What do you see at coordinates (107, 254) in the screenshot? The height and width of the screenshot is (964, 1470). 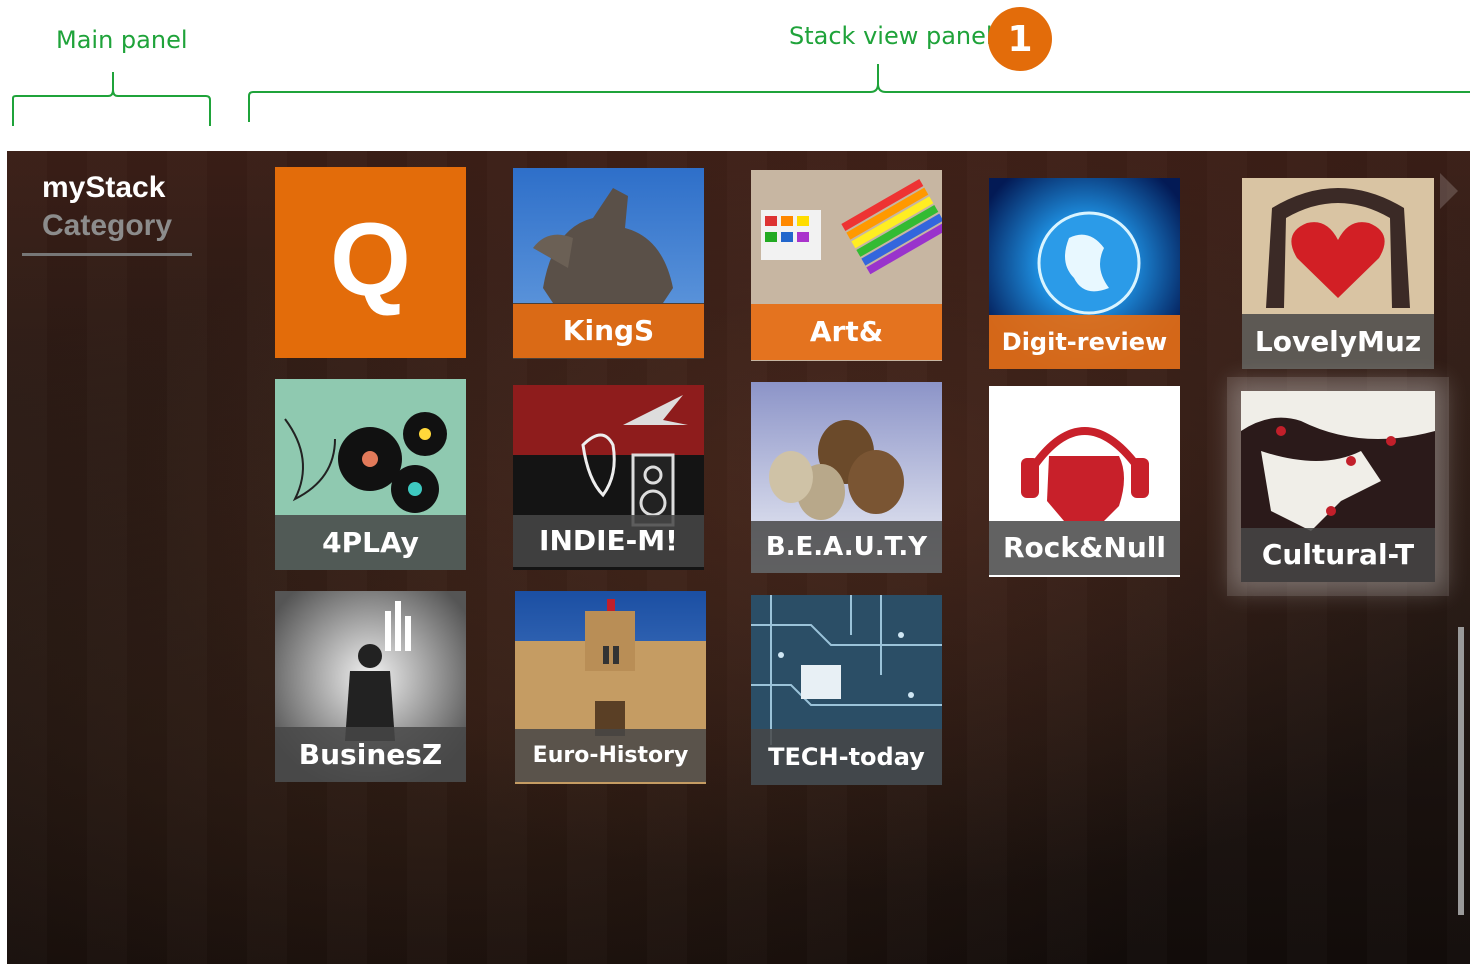 I see `main-panel-divider` at bounding box center [107, 254].